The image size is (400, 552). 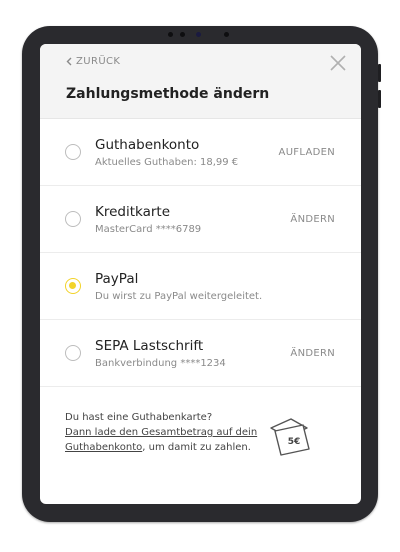 I want to click on payment-option-title: Guthabenkonto, so click(x=147, y=145).